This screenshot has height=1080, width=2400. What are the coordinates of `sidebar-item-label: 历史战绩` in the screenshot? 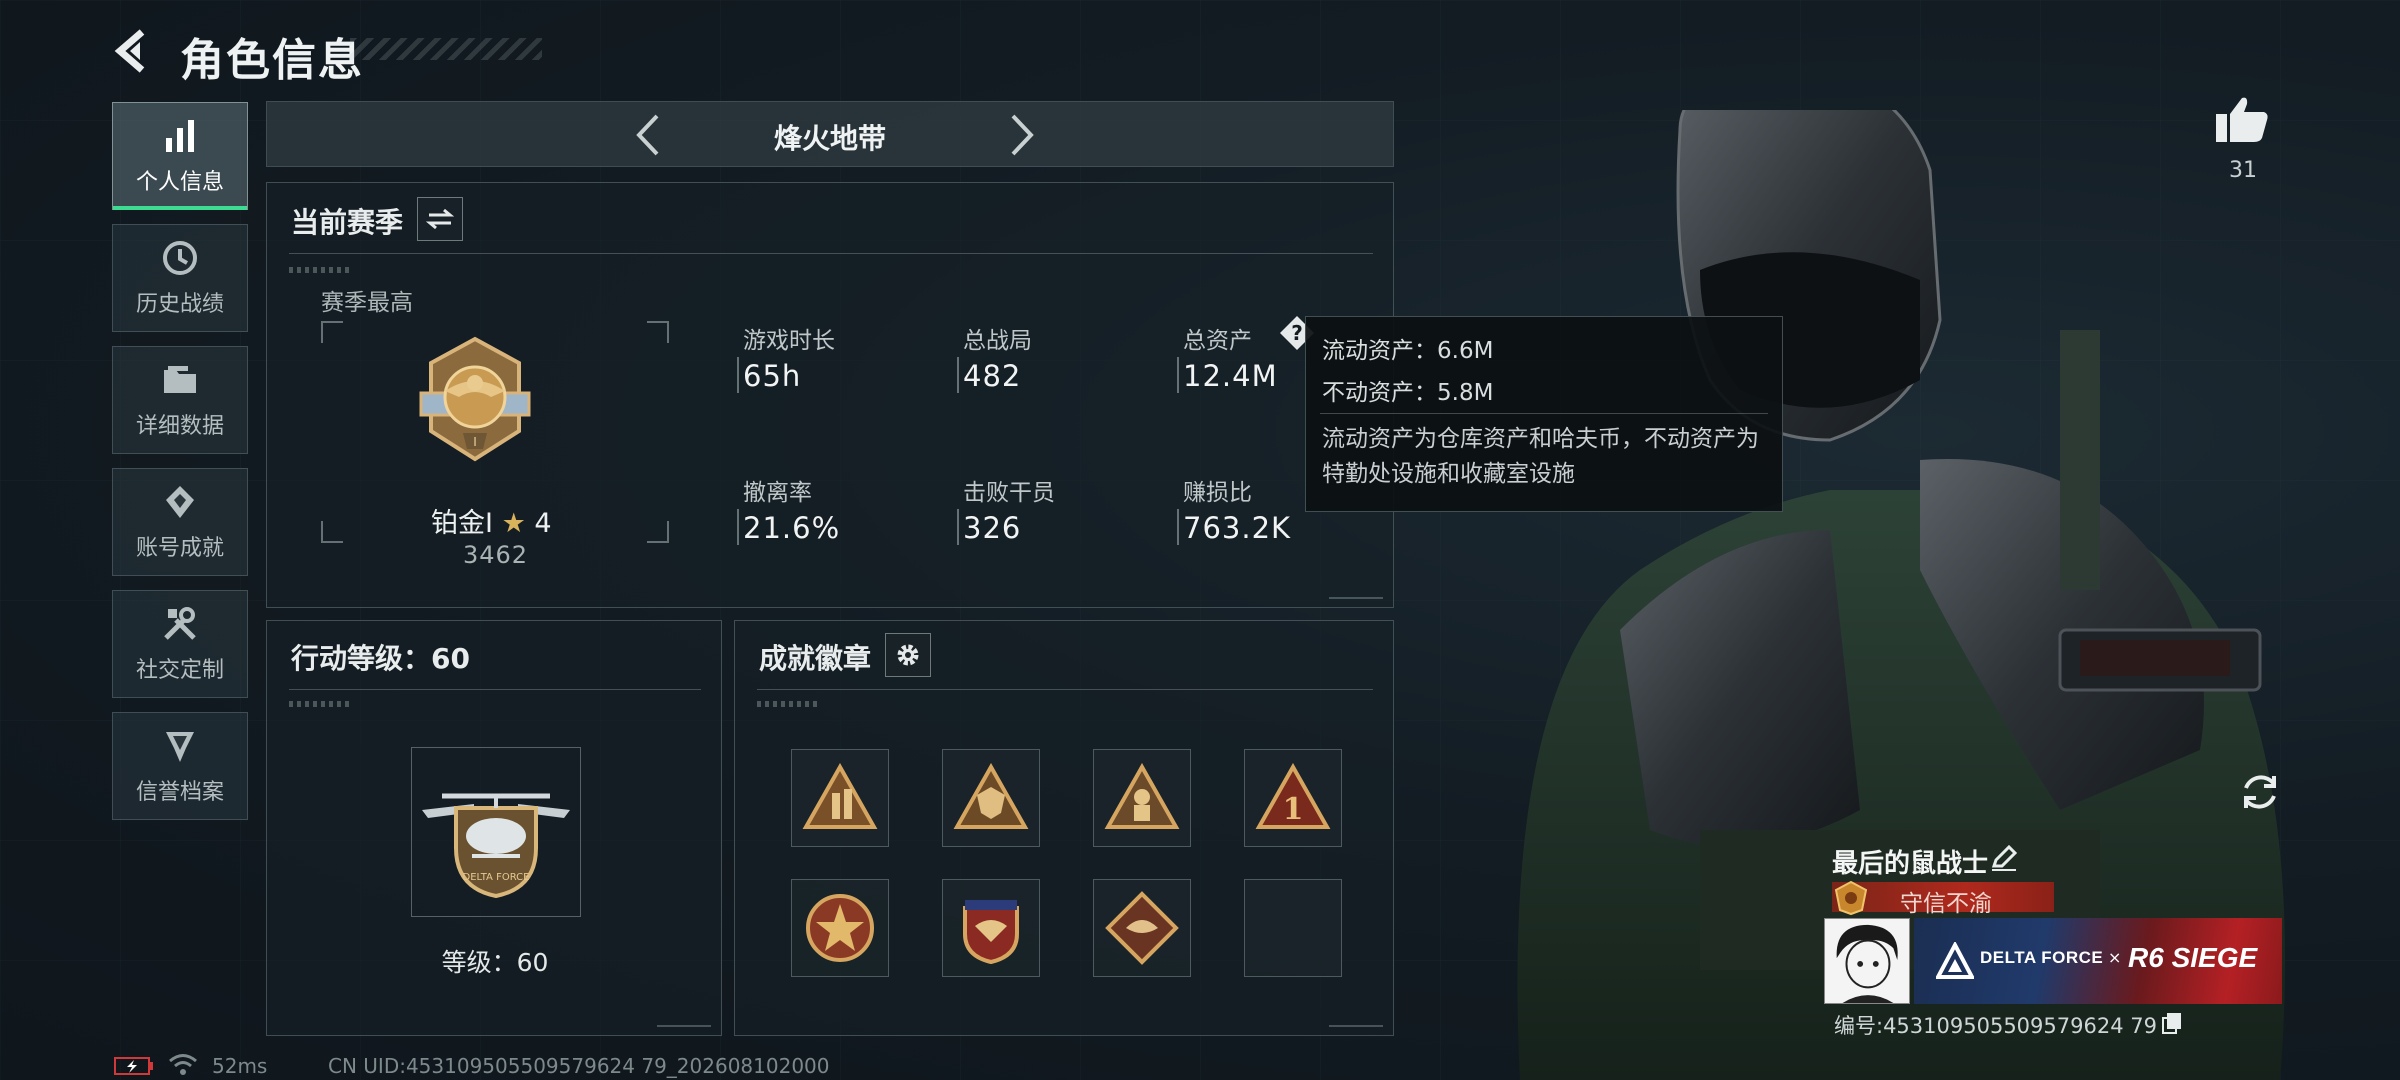 It's located at (179, 304).